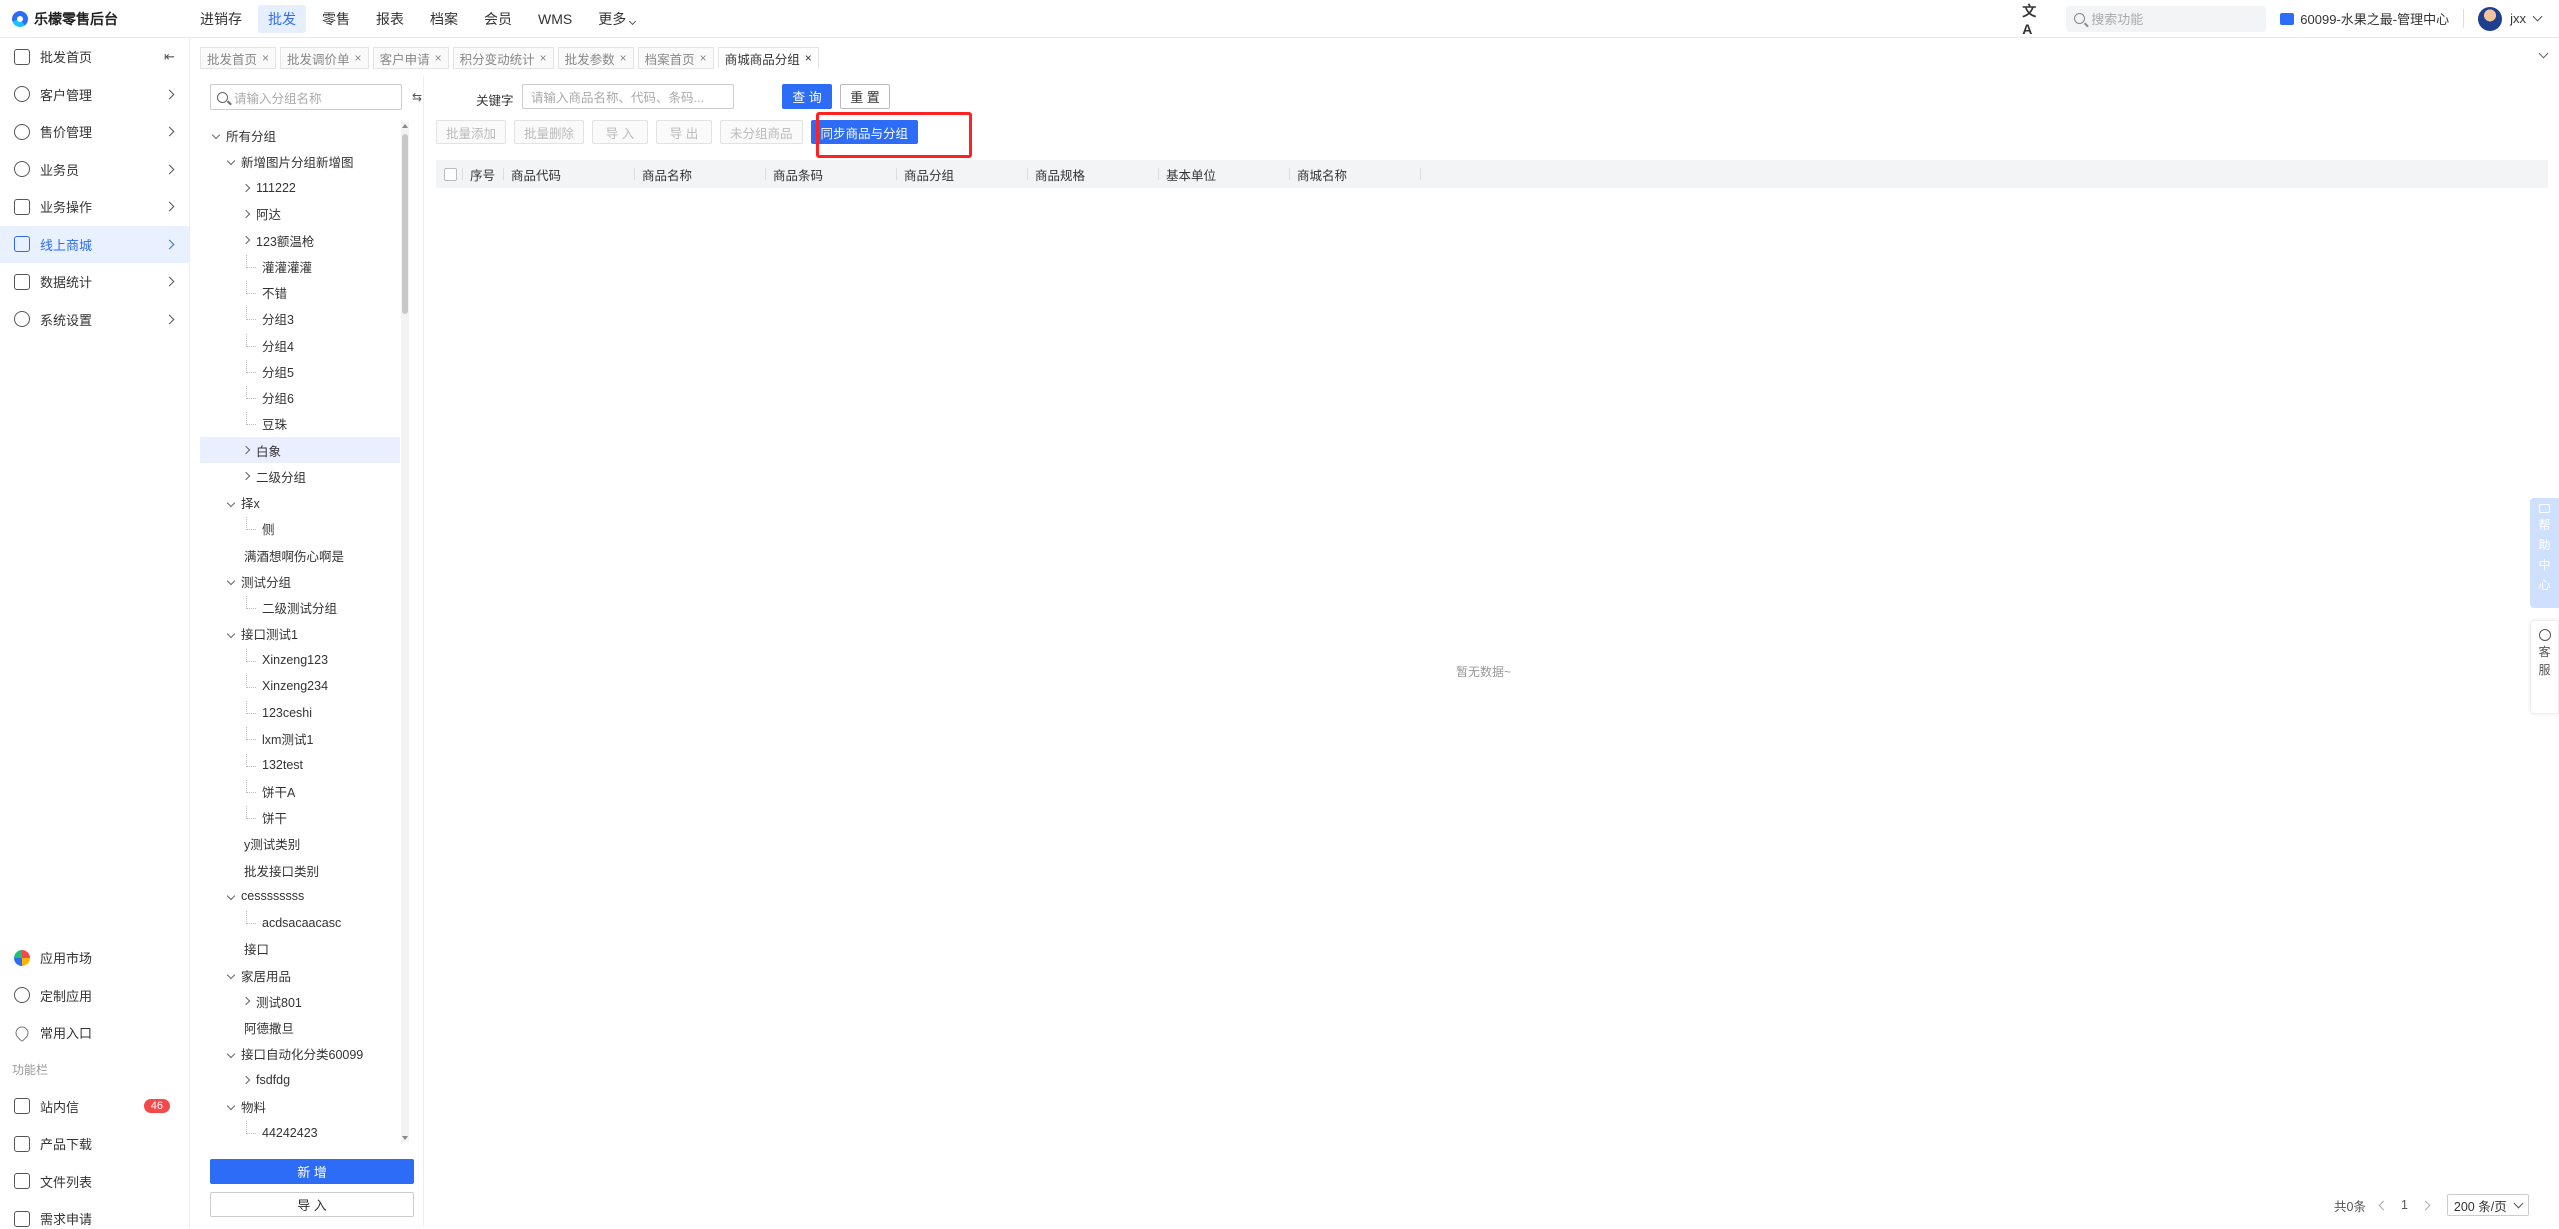 This screenshot has width=2559, height=1229. What do you see at coordinates (94, 132) in the screenshot?
I see `sidebar-item-price: 售价管理` at bounding box center [94, 132].